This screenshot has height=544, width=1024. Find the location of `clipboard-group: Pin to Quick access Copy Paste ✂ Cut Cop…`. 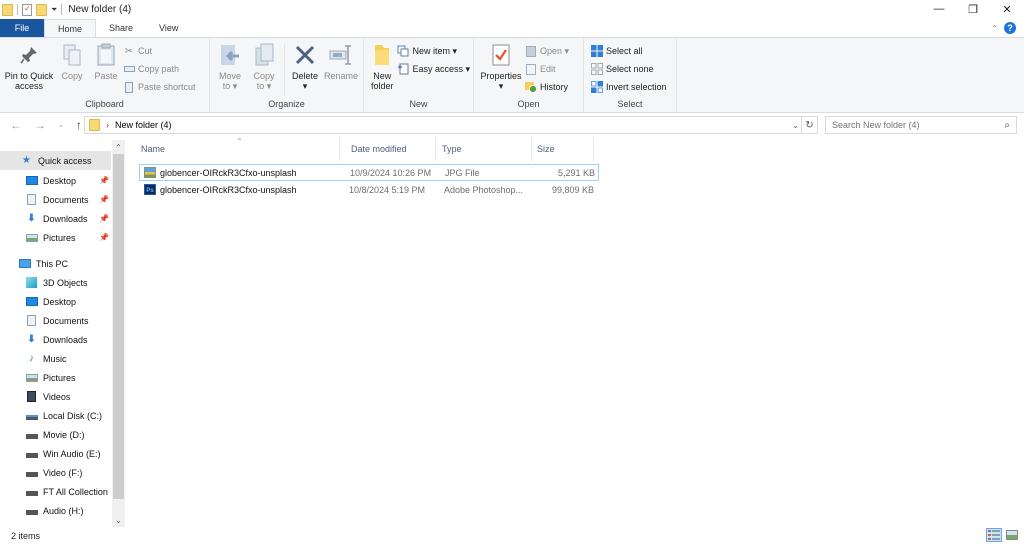

clipboard-group: Pin to Quick access Copy Paste ✂ Cut Cop… is located at coordinates (105, 75).